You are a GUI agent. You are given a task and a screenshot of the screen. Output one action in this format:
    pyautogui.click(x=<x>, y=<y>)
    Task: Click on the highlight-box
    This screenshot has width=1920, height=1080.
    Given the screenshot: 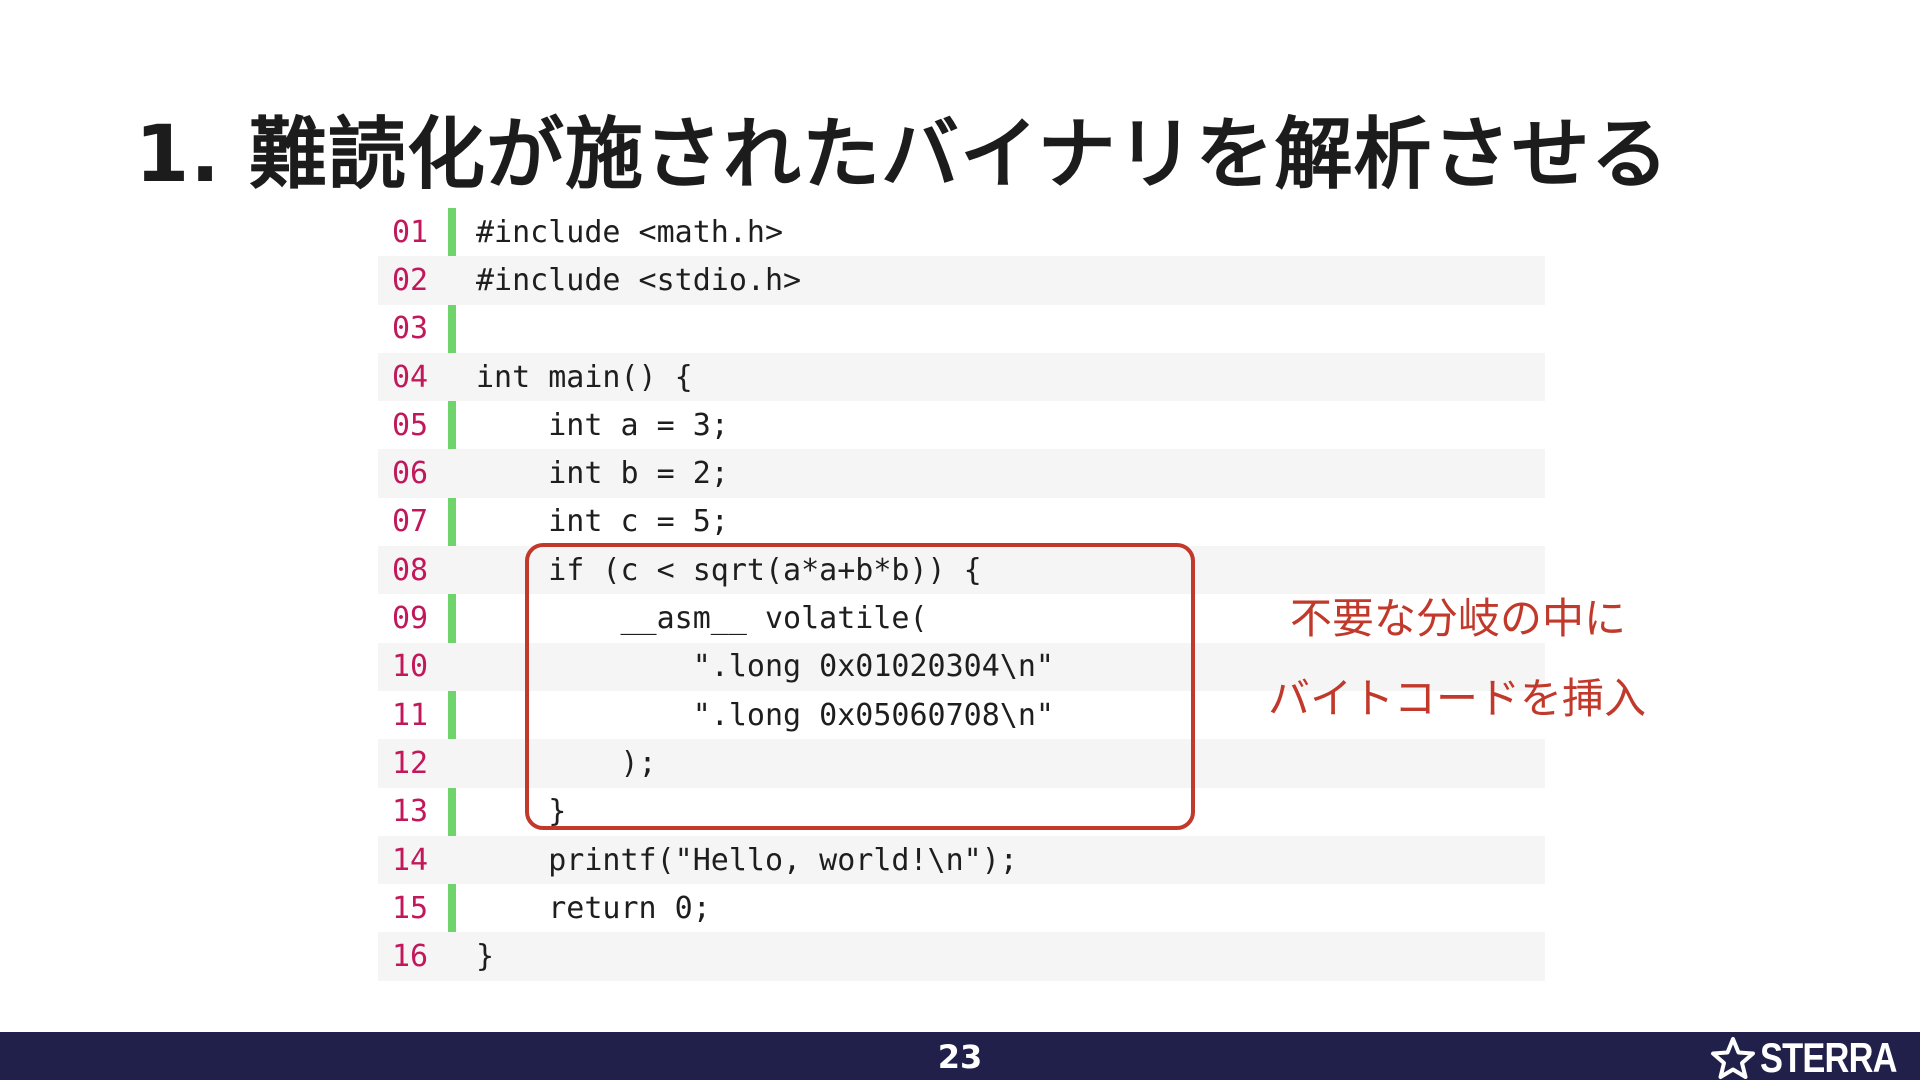 What is the action you would take?
    pyautogui.click(x=860, y=686)
    